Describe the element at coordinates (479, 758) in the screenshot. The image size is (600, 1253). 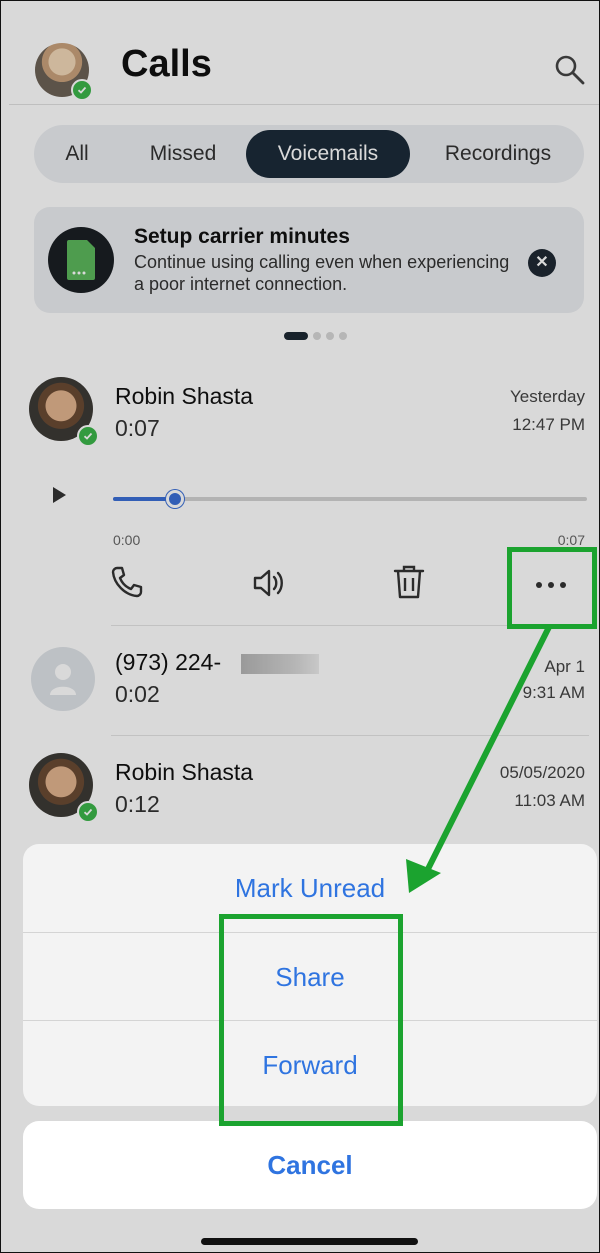
I see `annotation-arrow-icon` at that location.